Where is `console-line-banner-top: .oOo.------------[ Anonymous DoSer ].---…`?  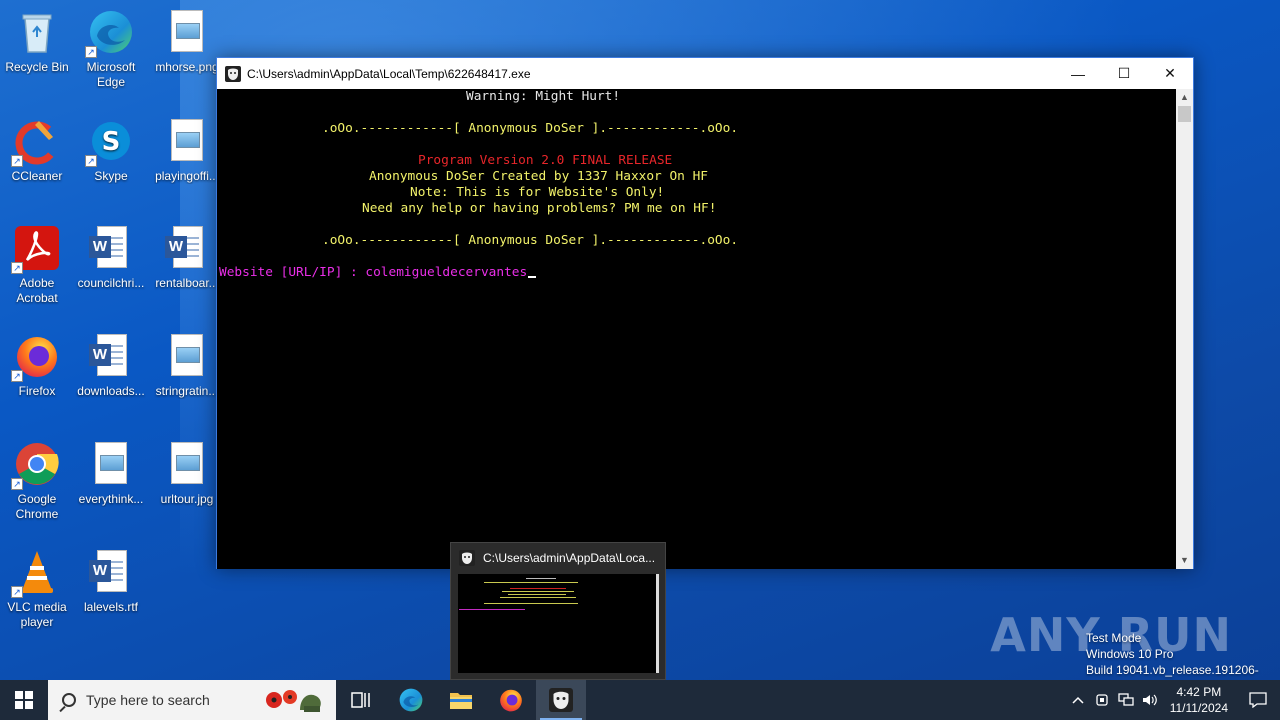 console-line-banner-top: .oOo.------------[ Anonymous DoSer ].---… is located at coordinates (530, 128).